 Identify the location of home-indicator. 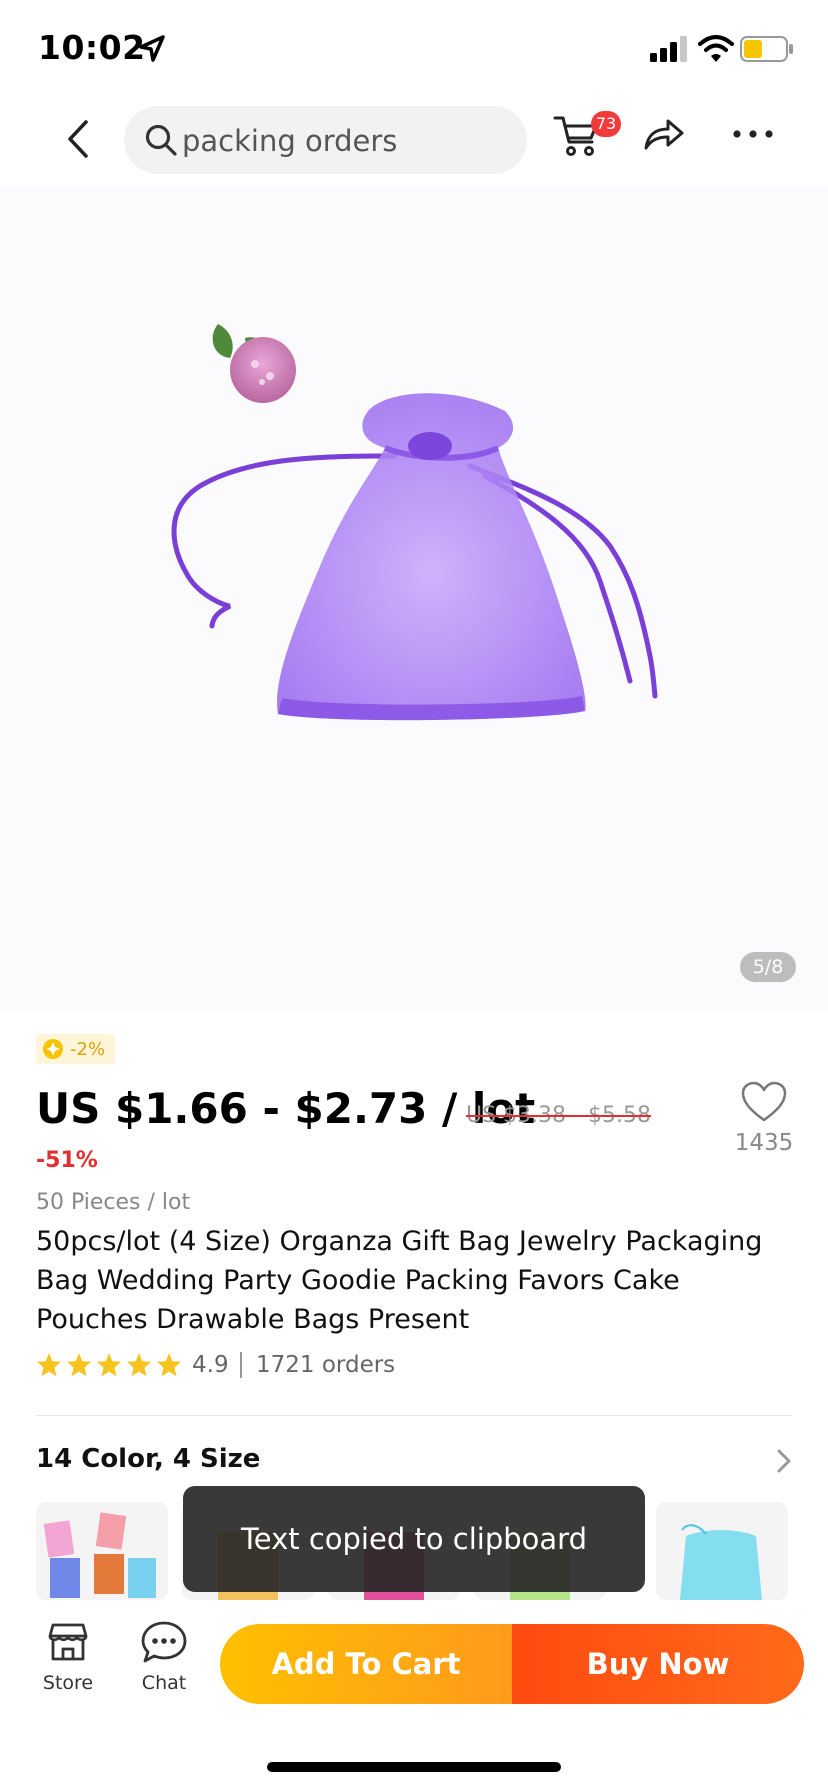
(414, 1767).